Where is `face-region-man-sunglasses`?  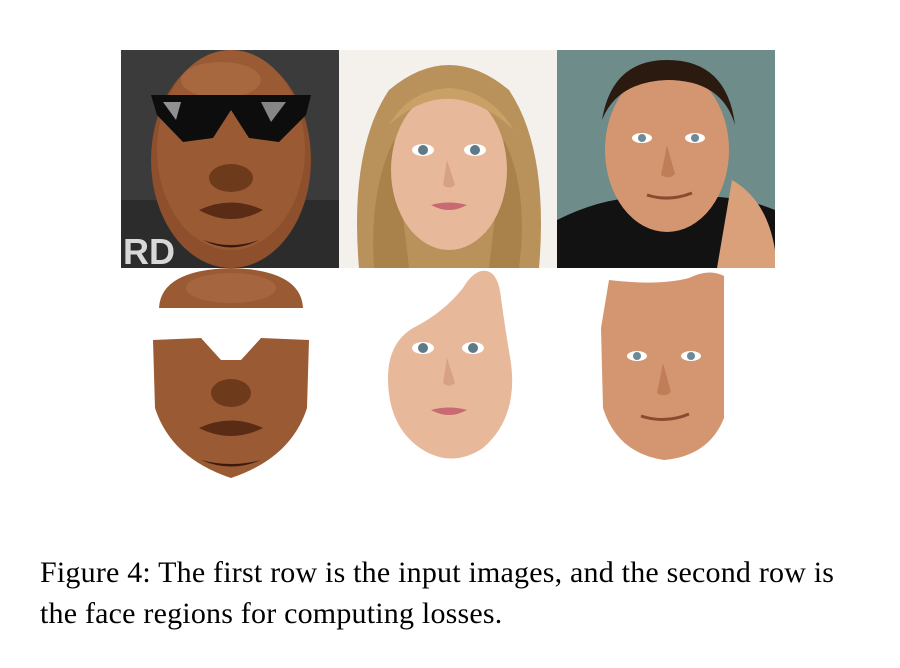
face-region-man-sunglasses is located at coordinates (231, 374).